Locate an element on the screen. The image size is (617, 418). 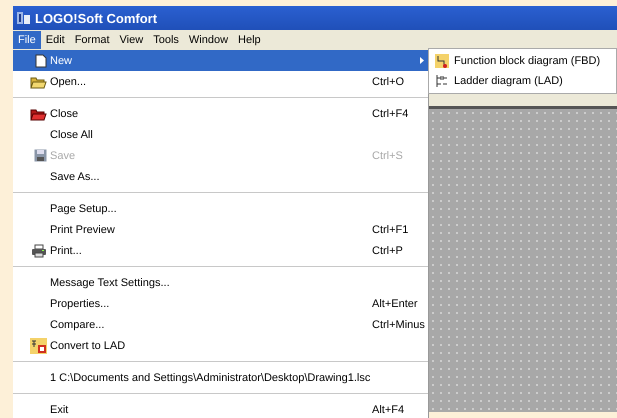
menu-entry: New is located at coordinates (220, 60).